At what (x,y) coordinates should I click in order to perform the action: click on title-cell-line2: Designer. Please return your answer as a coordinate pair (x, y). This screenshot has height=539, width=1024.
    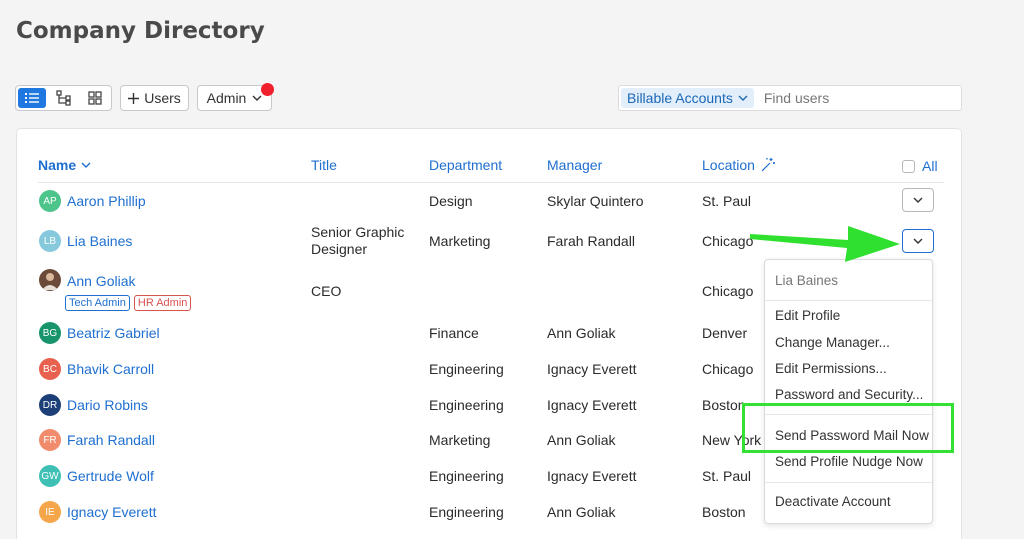
    Looking at the image, I should click on (339, 249).